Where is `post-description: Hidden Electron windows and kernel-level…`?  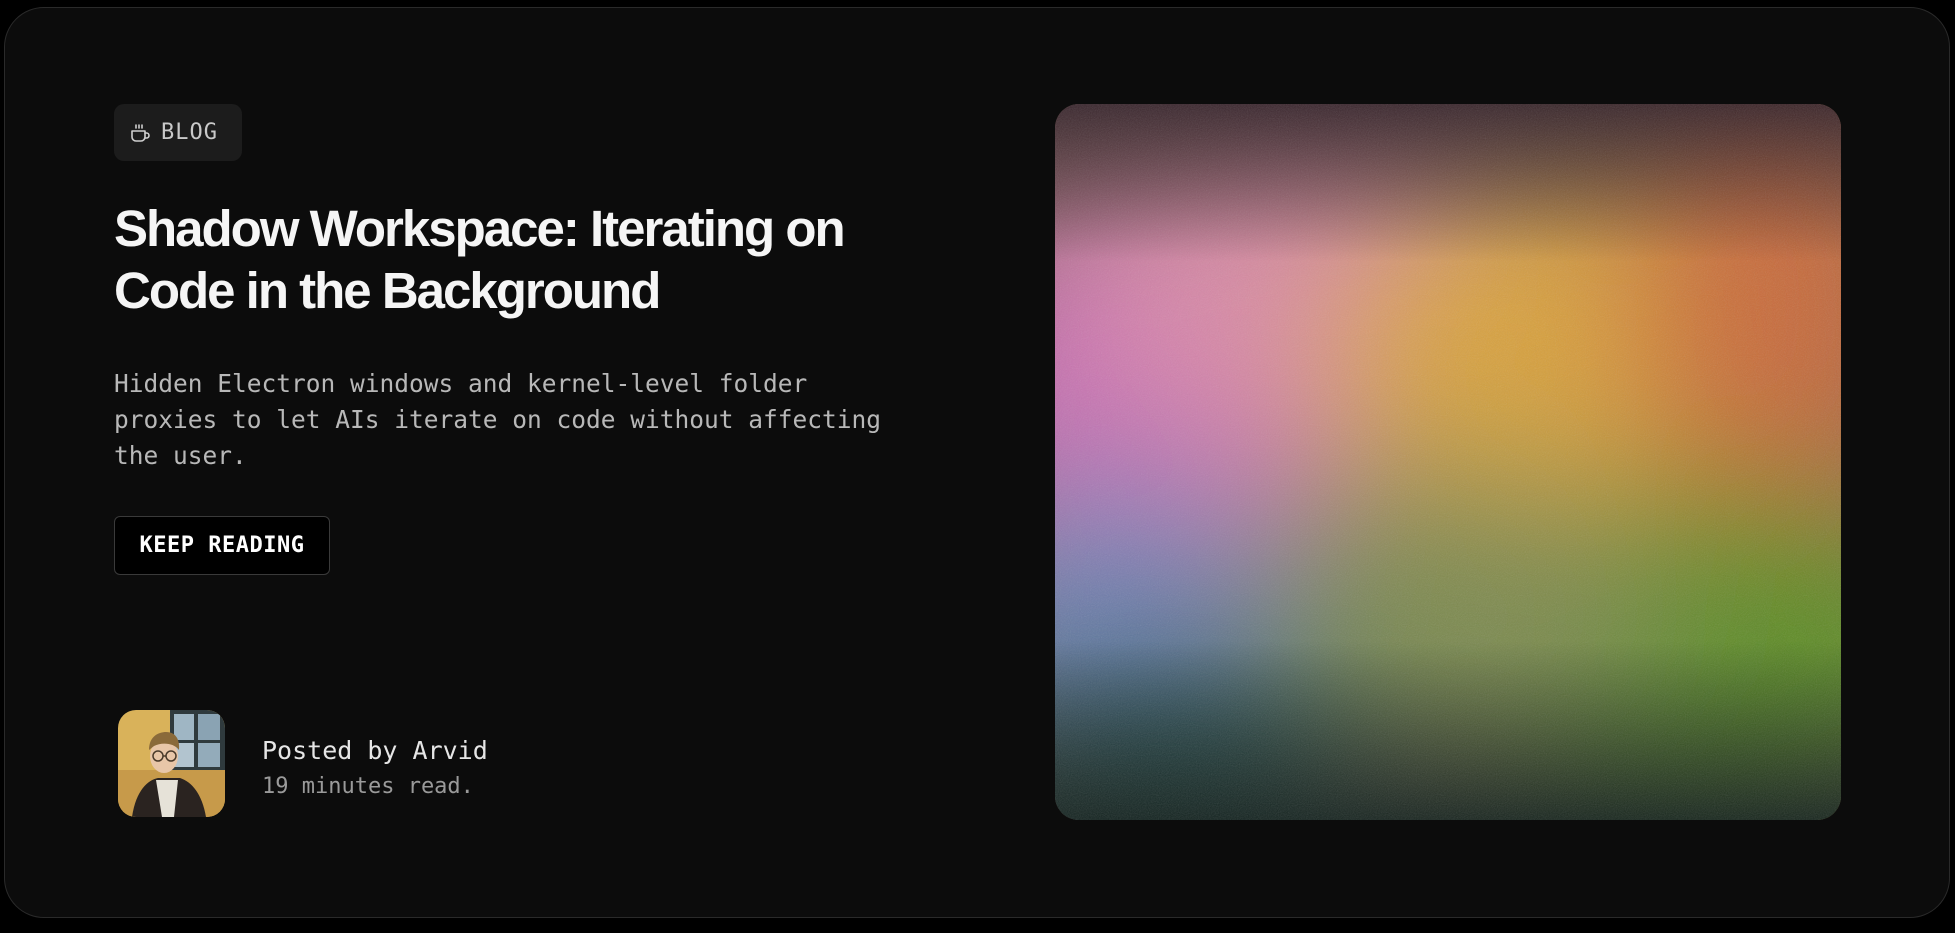 post-description: Hidden Electron windows and kernel-level… is located at coordinates (498, 419).